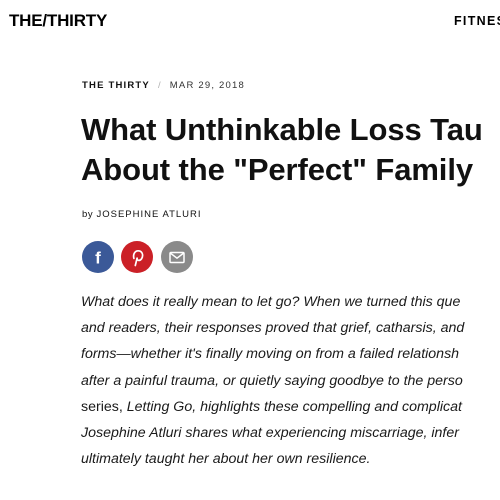 This screenshot has width=500, height=500. What do you see at coordinates (163, 85) in the screenshot?
I see `article-meta: THE THIRTY / MAR 29, 2018` at bounding box center [163, 85].